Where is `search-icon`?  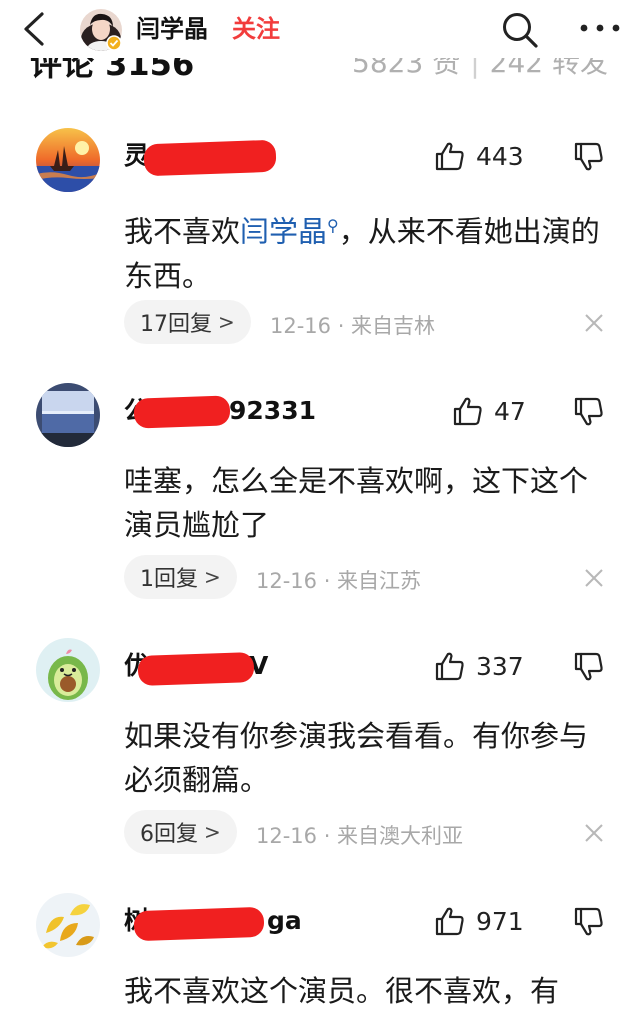
search-icon is located at coordinates (520, 30).